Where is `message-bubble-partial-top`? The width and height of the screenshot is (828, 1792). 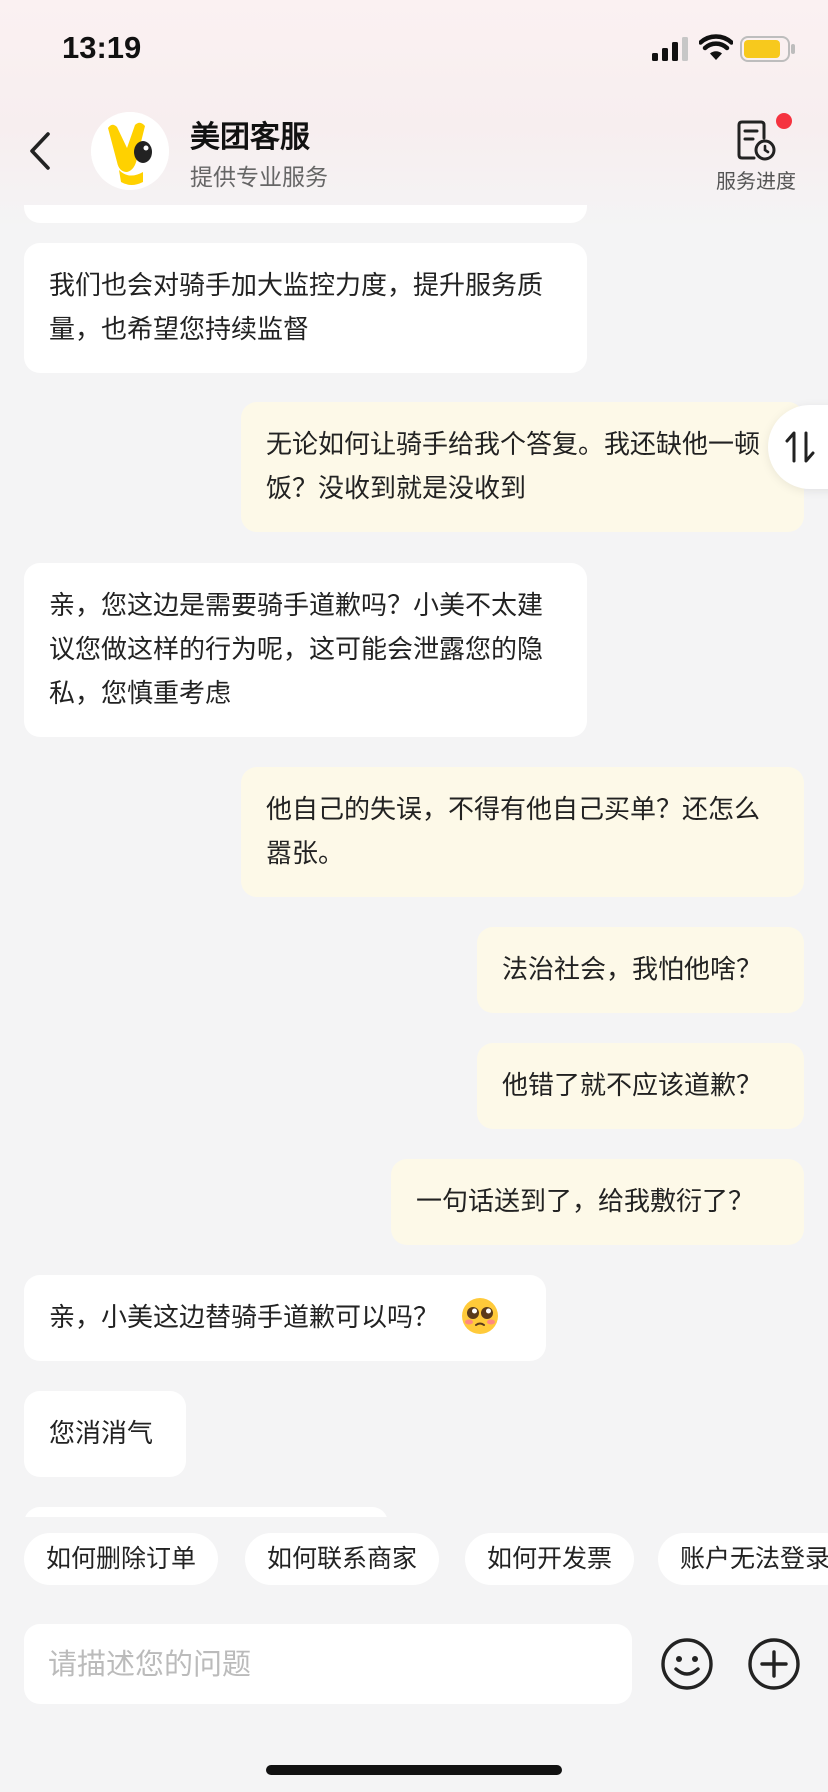
message-bubble-partial-top is located at coordinates (305, 214).